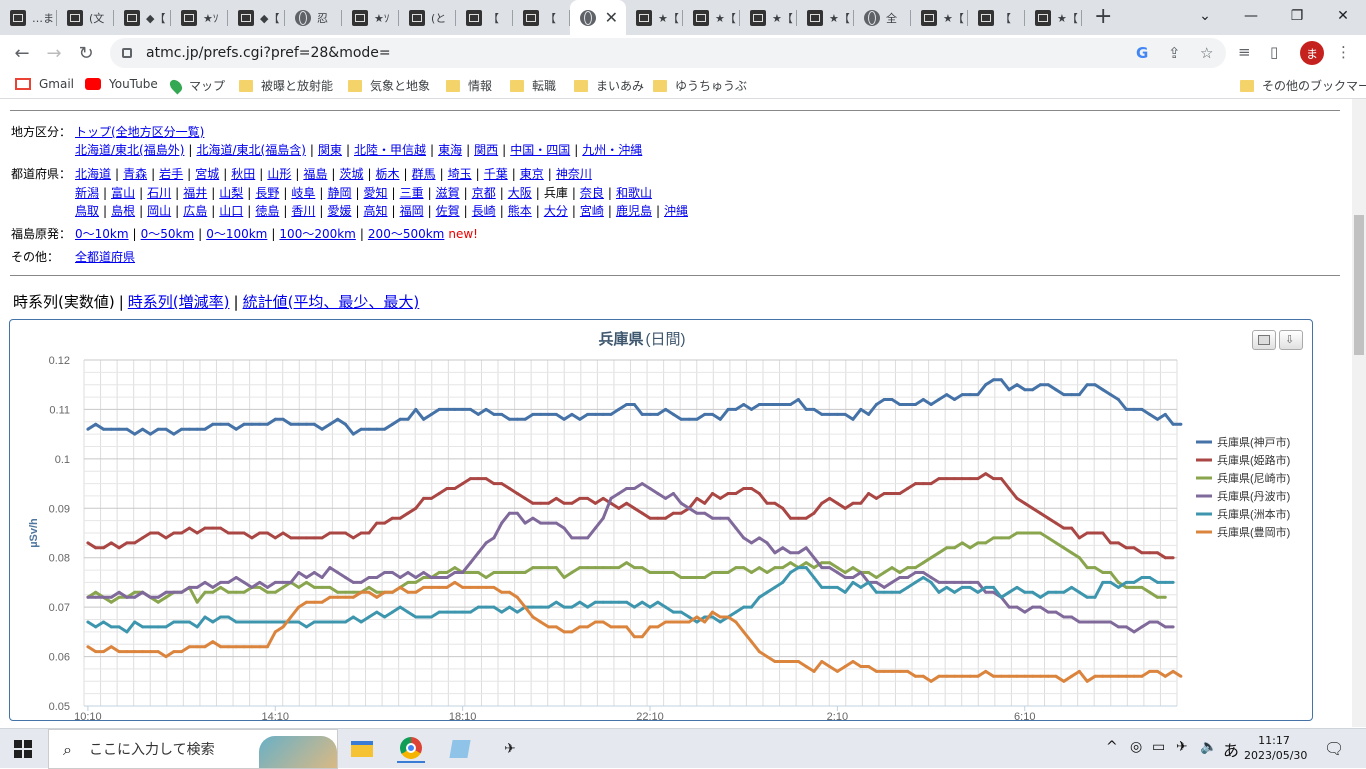  What do you see at coordinates (267, 211) in the screenshot?
I see `nav-link: 徳島` at bounding box center [267, 211].